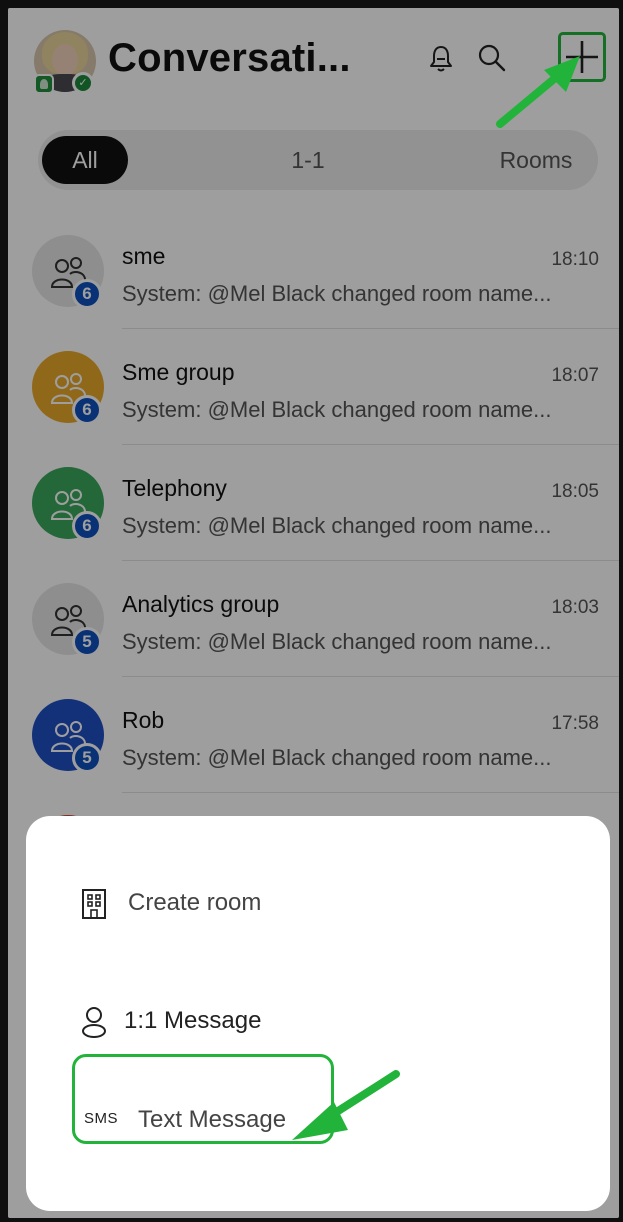  I want to click on sms-icon: SMS, so click(101, 1118).